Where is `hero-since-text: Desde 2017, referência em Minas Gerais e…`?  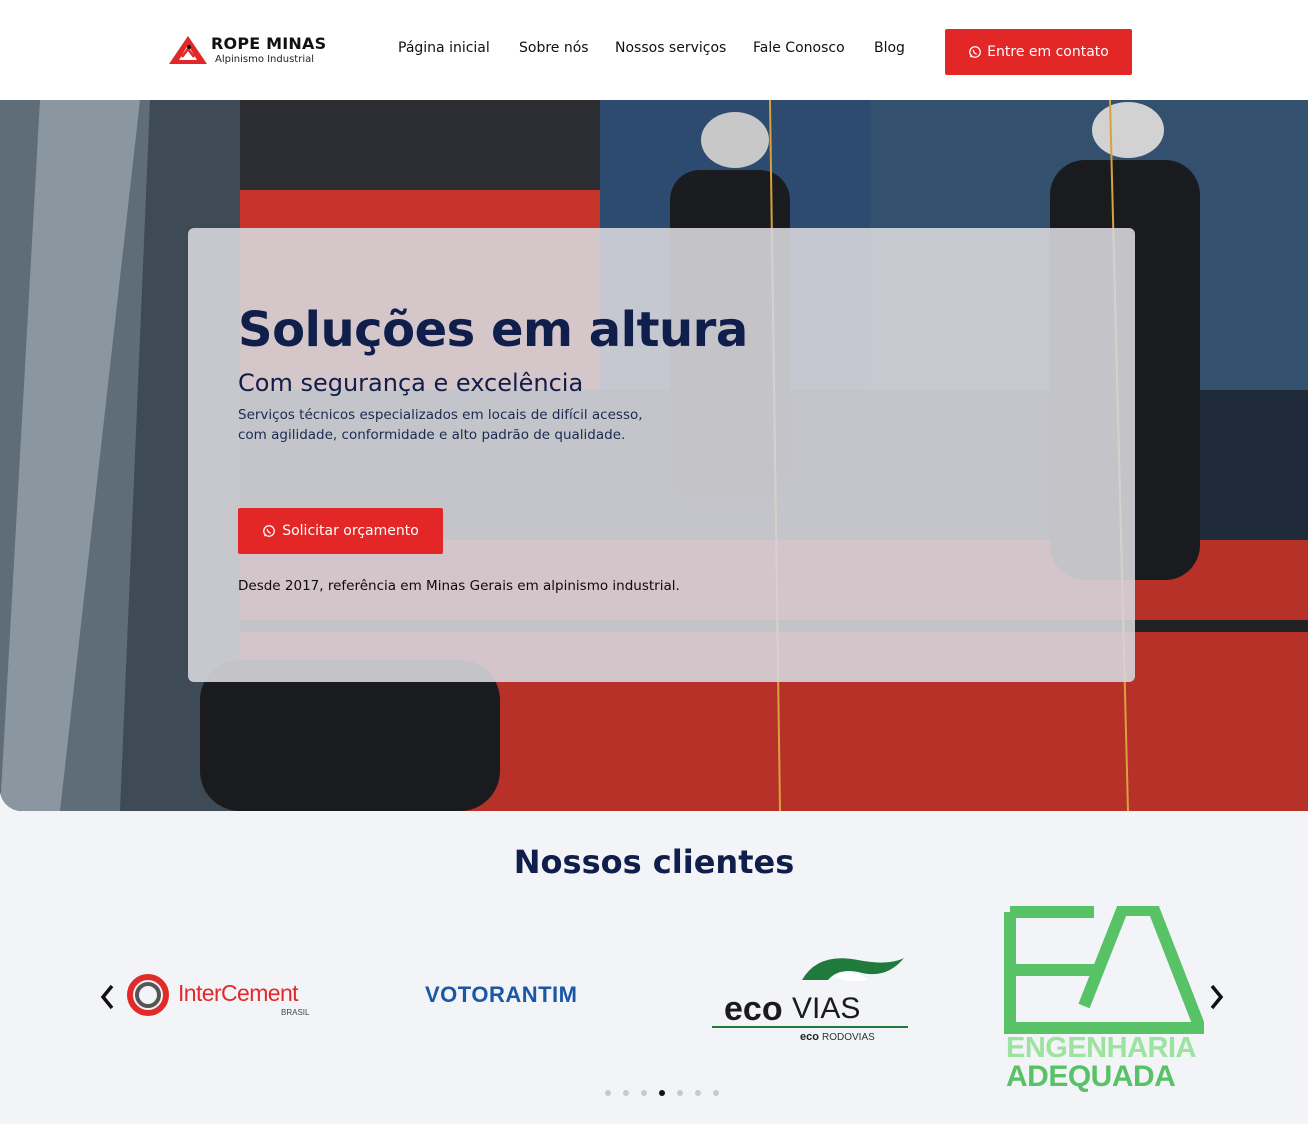
hero-since-text: Desde 2017, referência em Minas Gerais e… is located at coordinates (459, 586).